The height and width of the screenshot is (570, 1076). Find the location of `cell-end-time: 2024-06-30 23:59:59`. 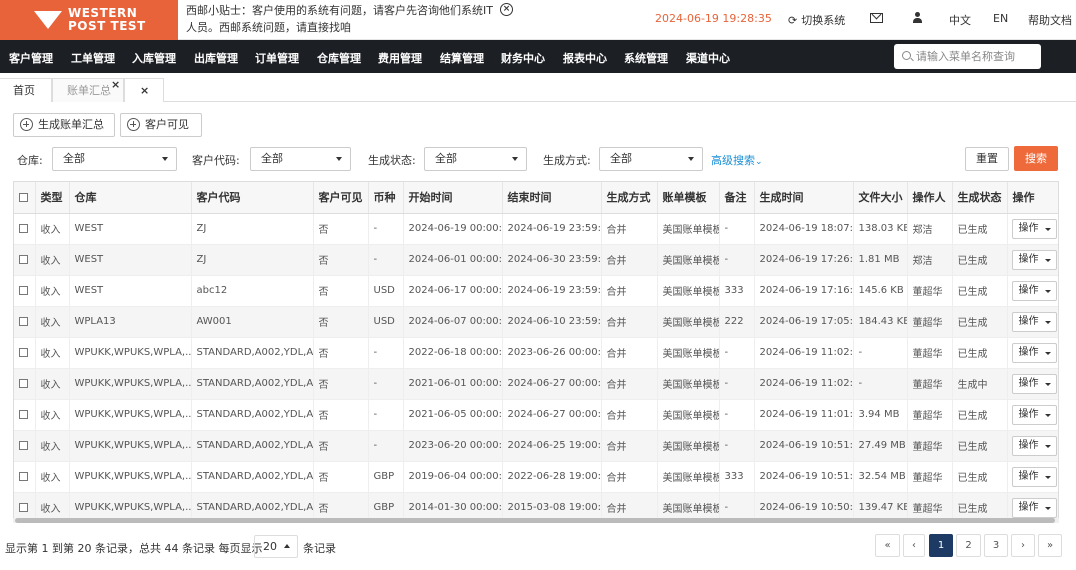

cell-end-time: 2024-06-30 23:59:59 is located at coordinates (552, 260).